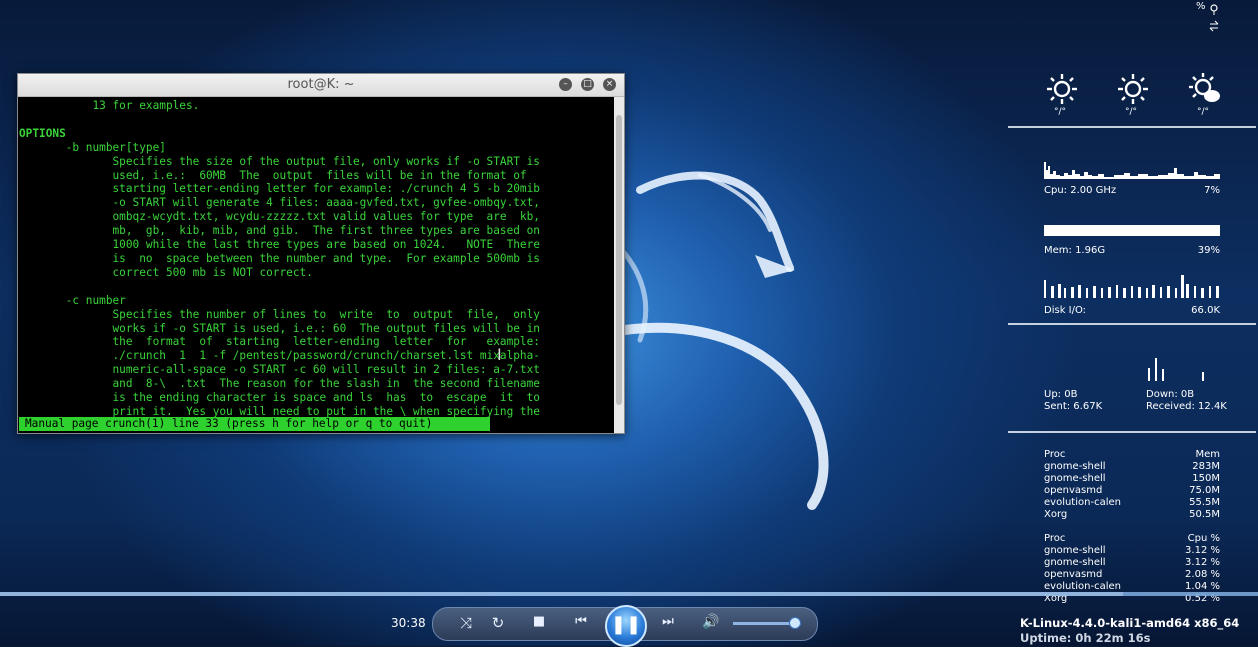  What do you see at coordinates (1130, 623) in the screenshot?
I see `kernel-label: K-Linux-4.4.0-kali1-amd64 x86_64` at bounding box center [1130, 623].